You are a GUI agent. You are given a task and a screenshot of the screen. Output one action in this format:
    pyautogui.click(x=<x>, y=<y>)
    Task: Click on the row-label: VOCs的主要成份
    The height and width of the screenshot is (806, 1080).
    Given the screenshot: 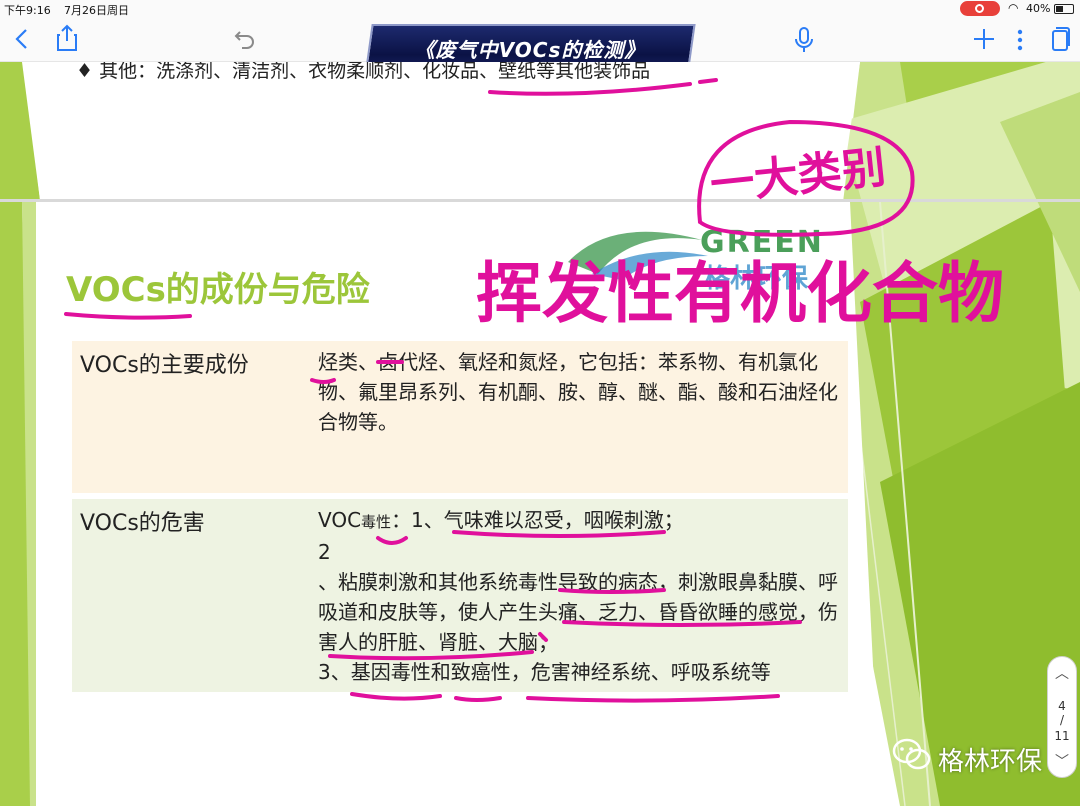 What is the action you would take?
    pyautogui.click(x=164, y=365)
    